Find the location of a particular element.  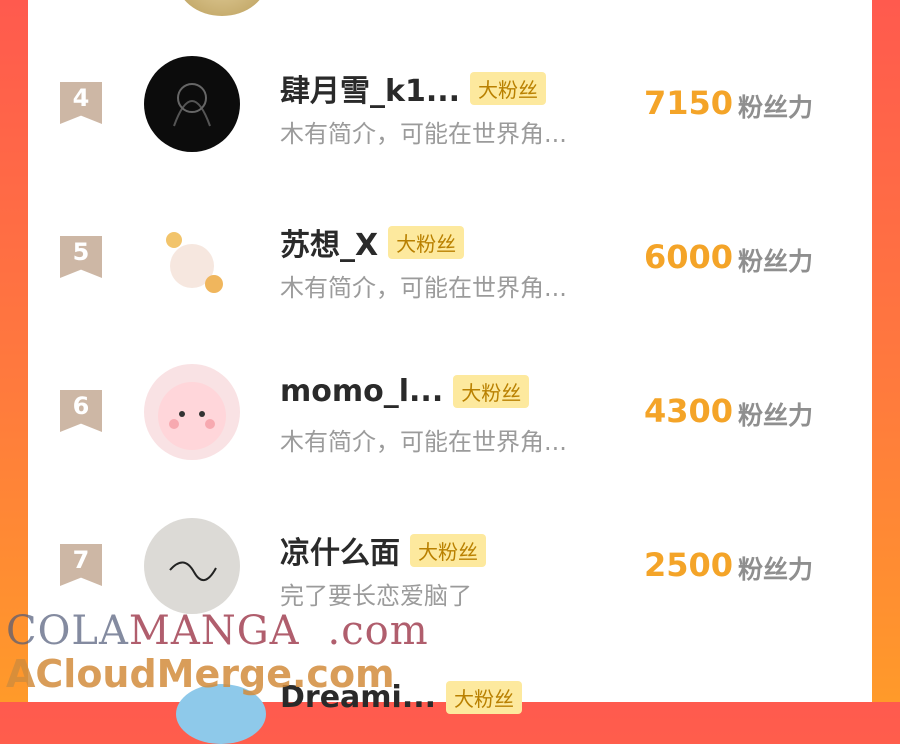

fan-score: 4300 is located at coordinates (689, 411).